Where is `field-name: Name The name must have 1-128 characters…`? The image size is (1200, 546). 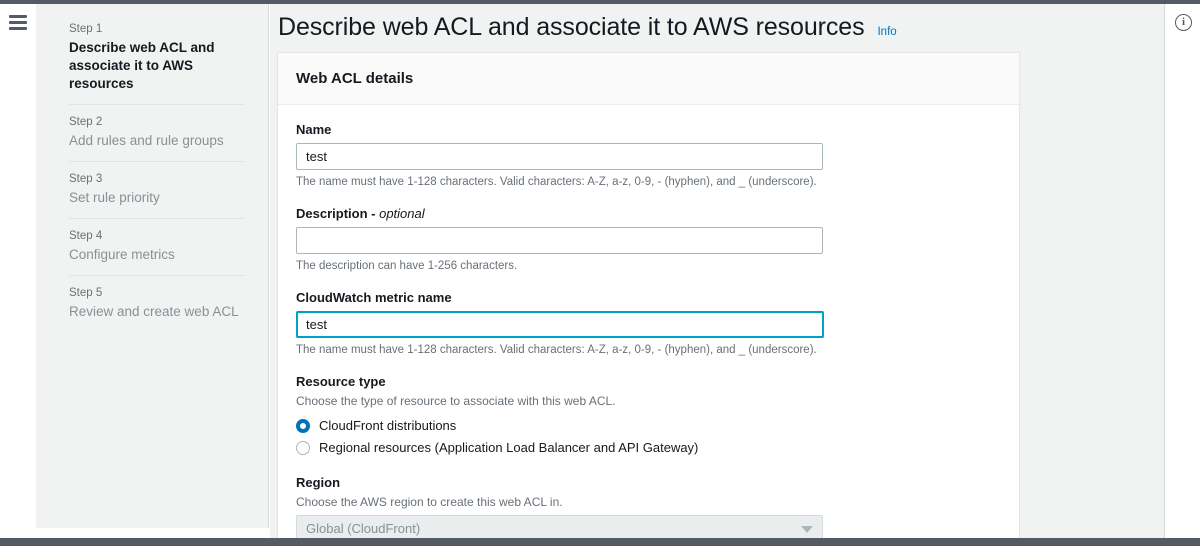
field-name: Name The name must have 1-128 characters… is located at coordinates (648, 155).